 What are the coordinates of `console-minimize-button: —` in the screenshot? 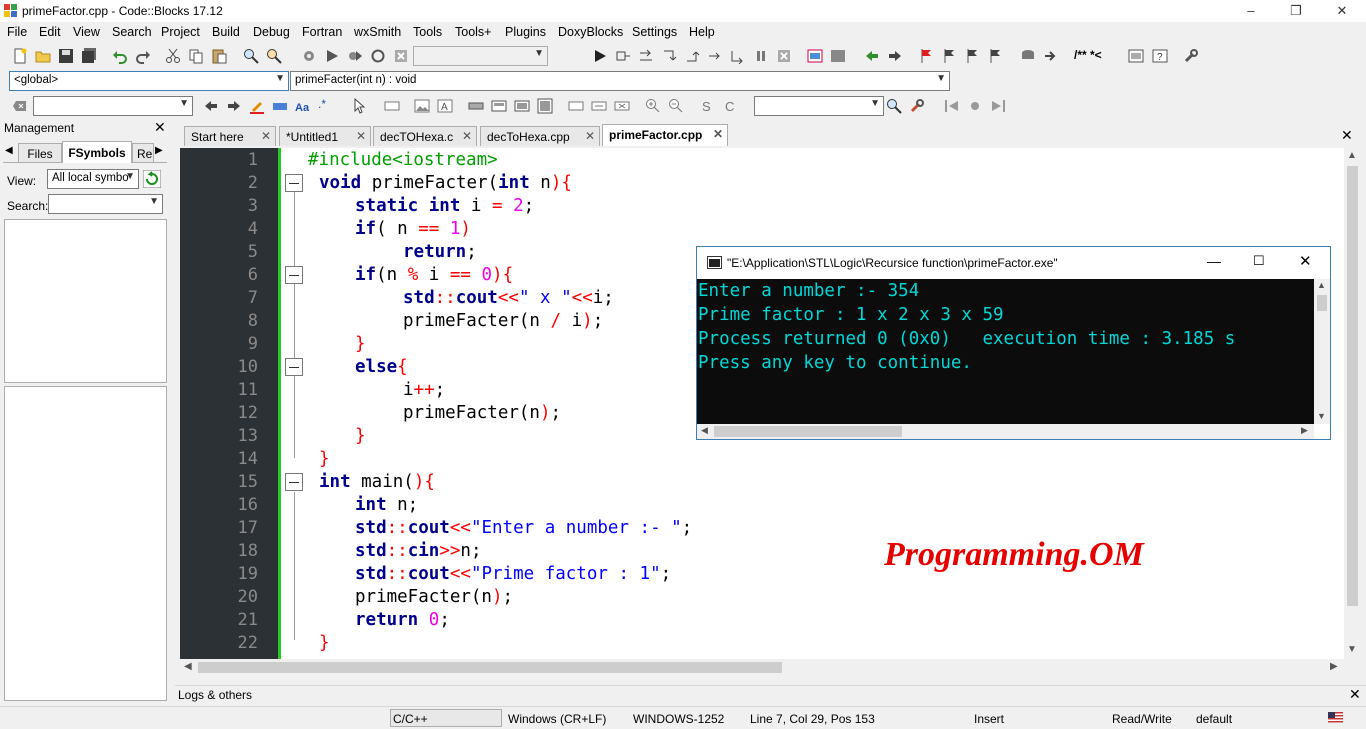 It's located at (1214, 261).